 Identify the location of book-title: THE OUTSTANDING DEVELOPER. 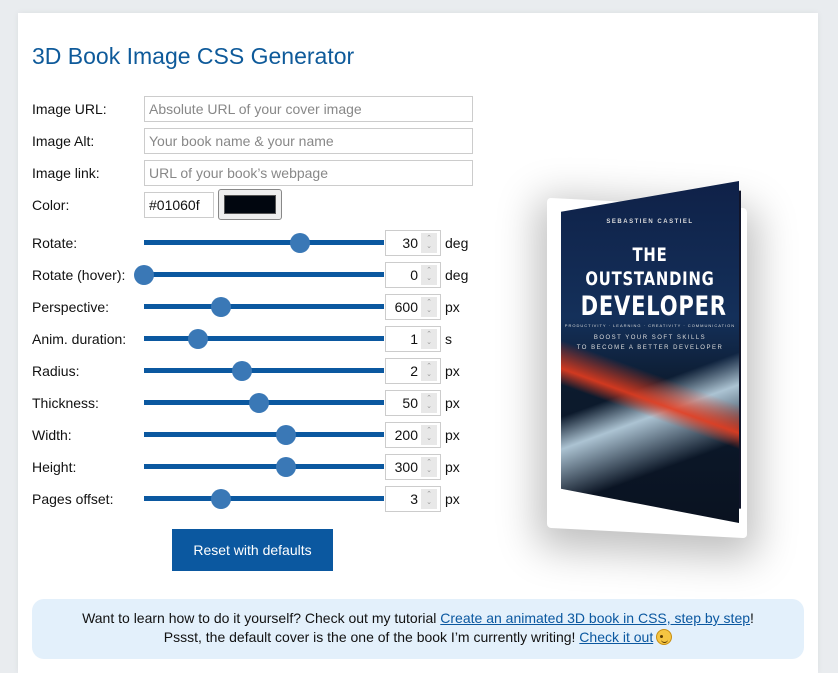
(653, 283).